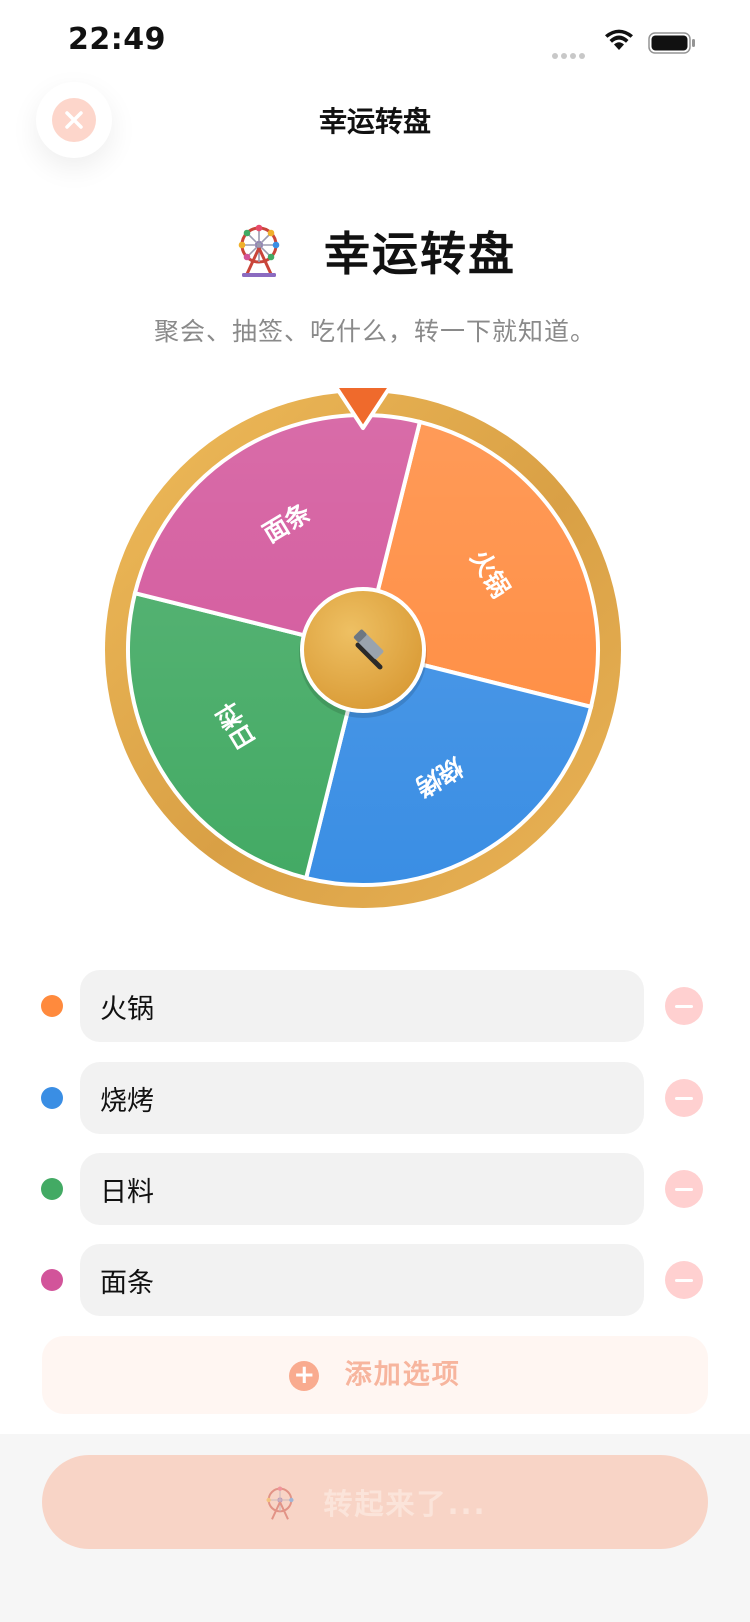 The width and height of the screenshot is (750, 1622). Describe the element at coordinates (375, 42) in the screenshot. I see `status-bar: 22:49` at that location.